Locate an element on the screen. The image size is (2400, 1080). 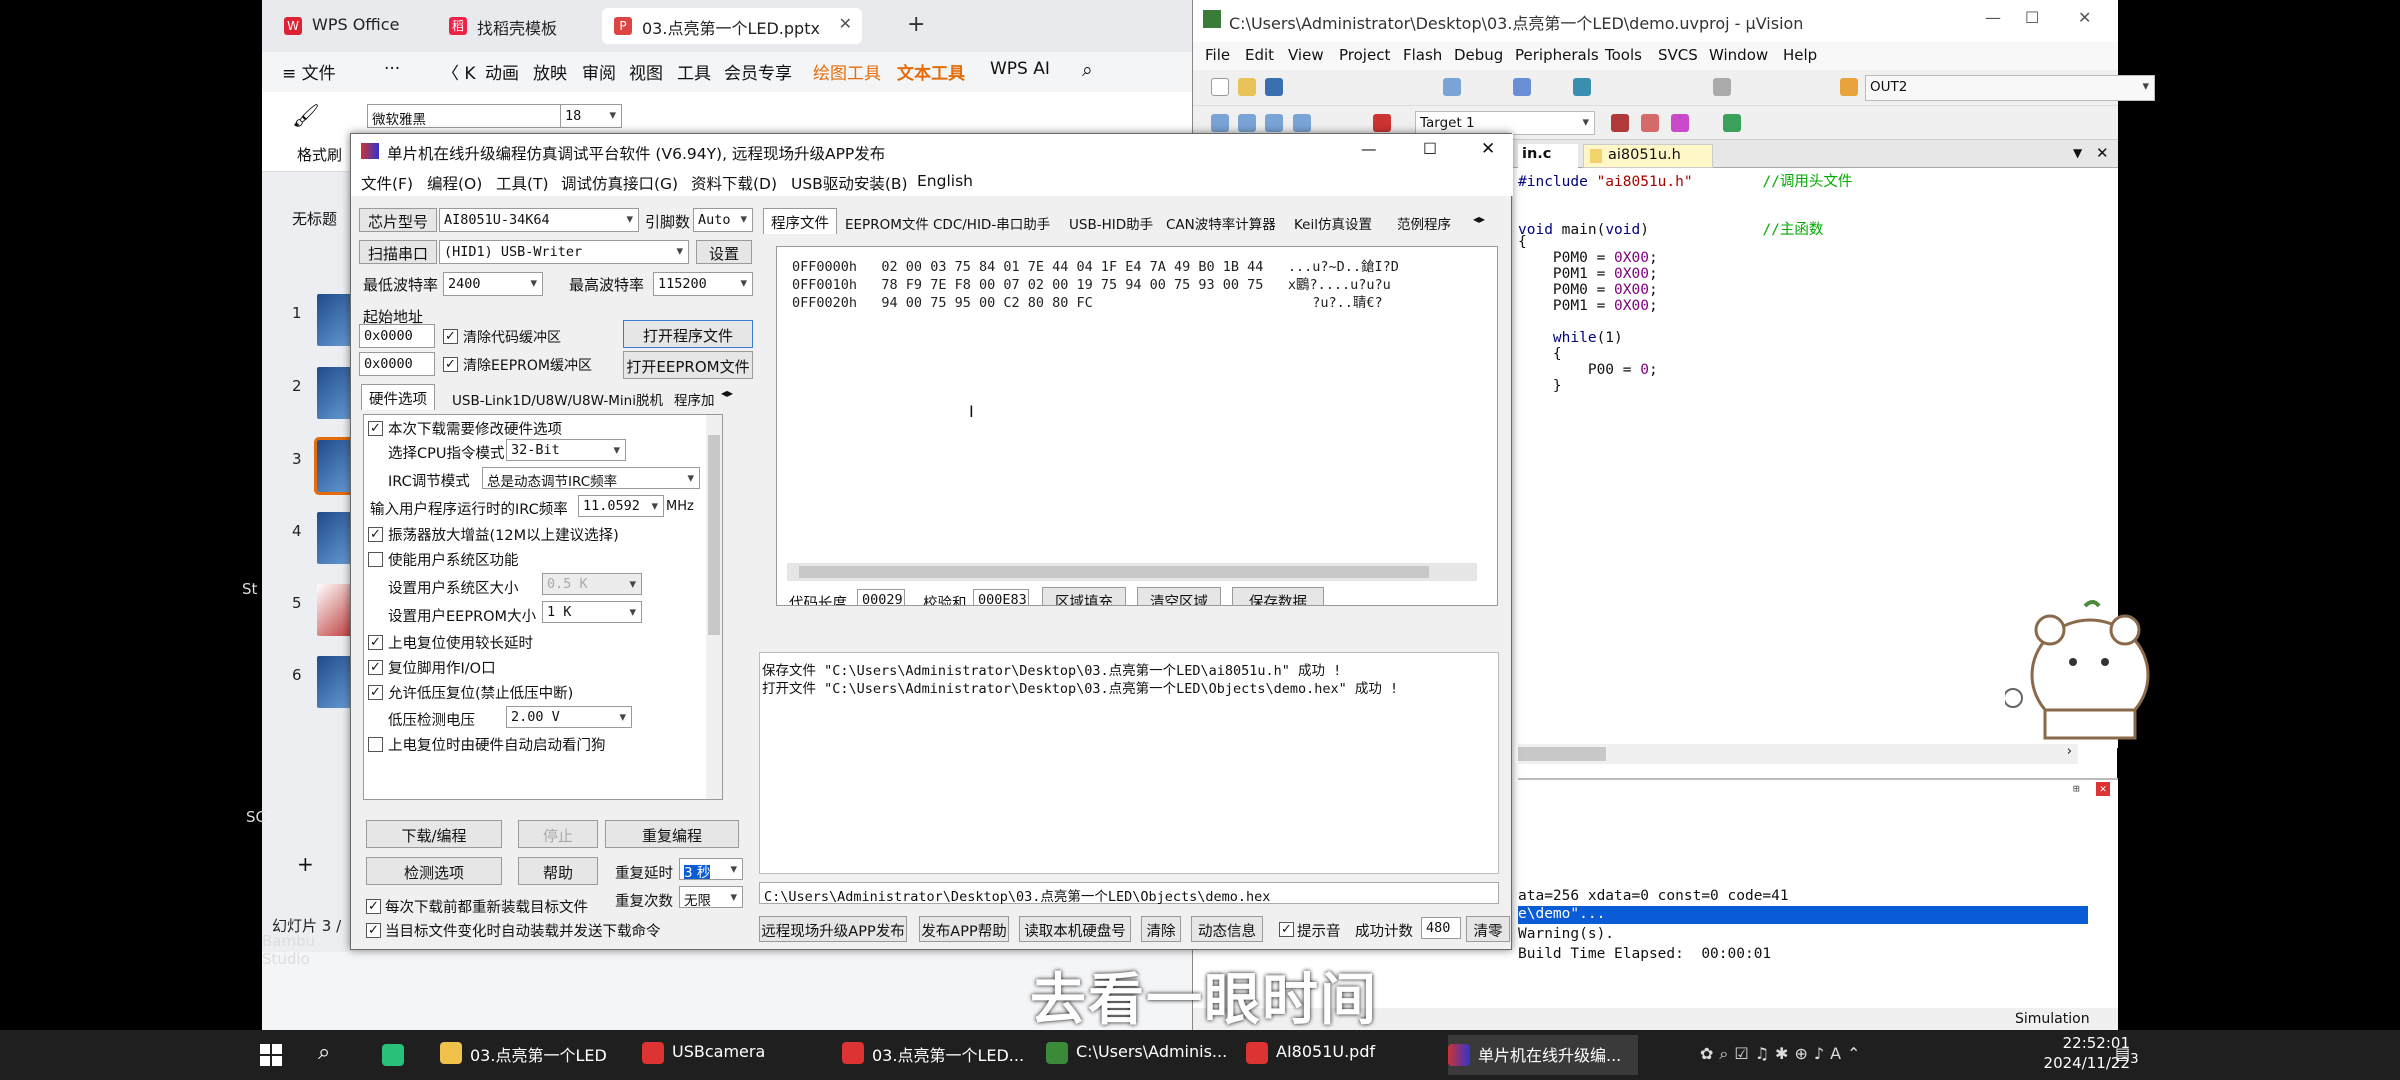
new-file-icon is located at coordinates (1220, 87).